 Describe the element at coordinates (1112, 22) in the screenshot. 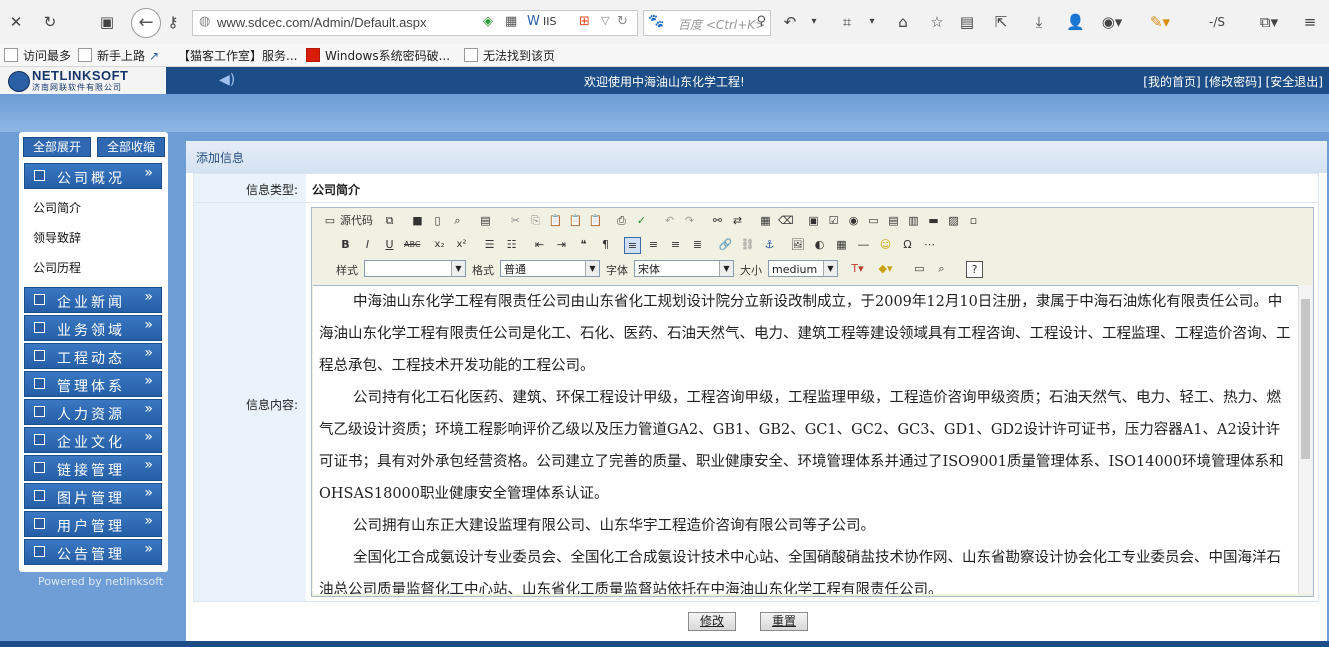

I see `sync-icon: ◉▾` at that location.